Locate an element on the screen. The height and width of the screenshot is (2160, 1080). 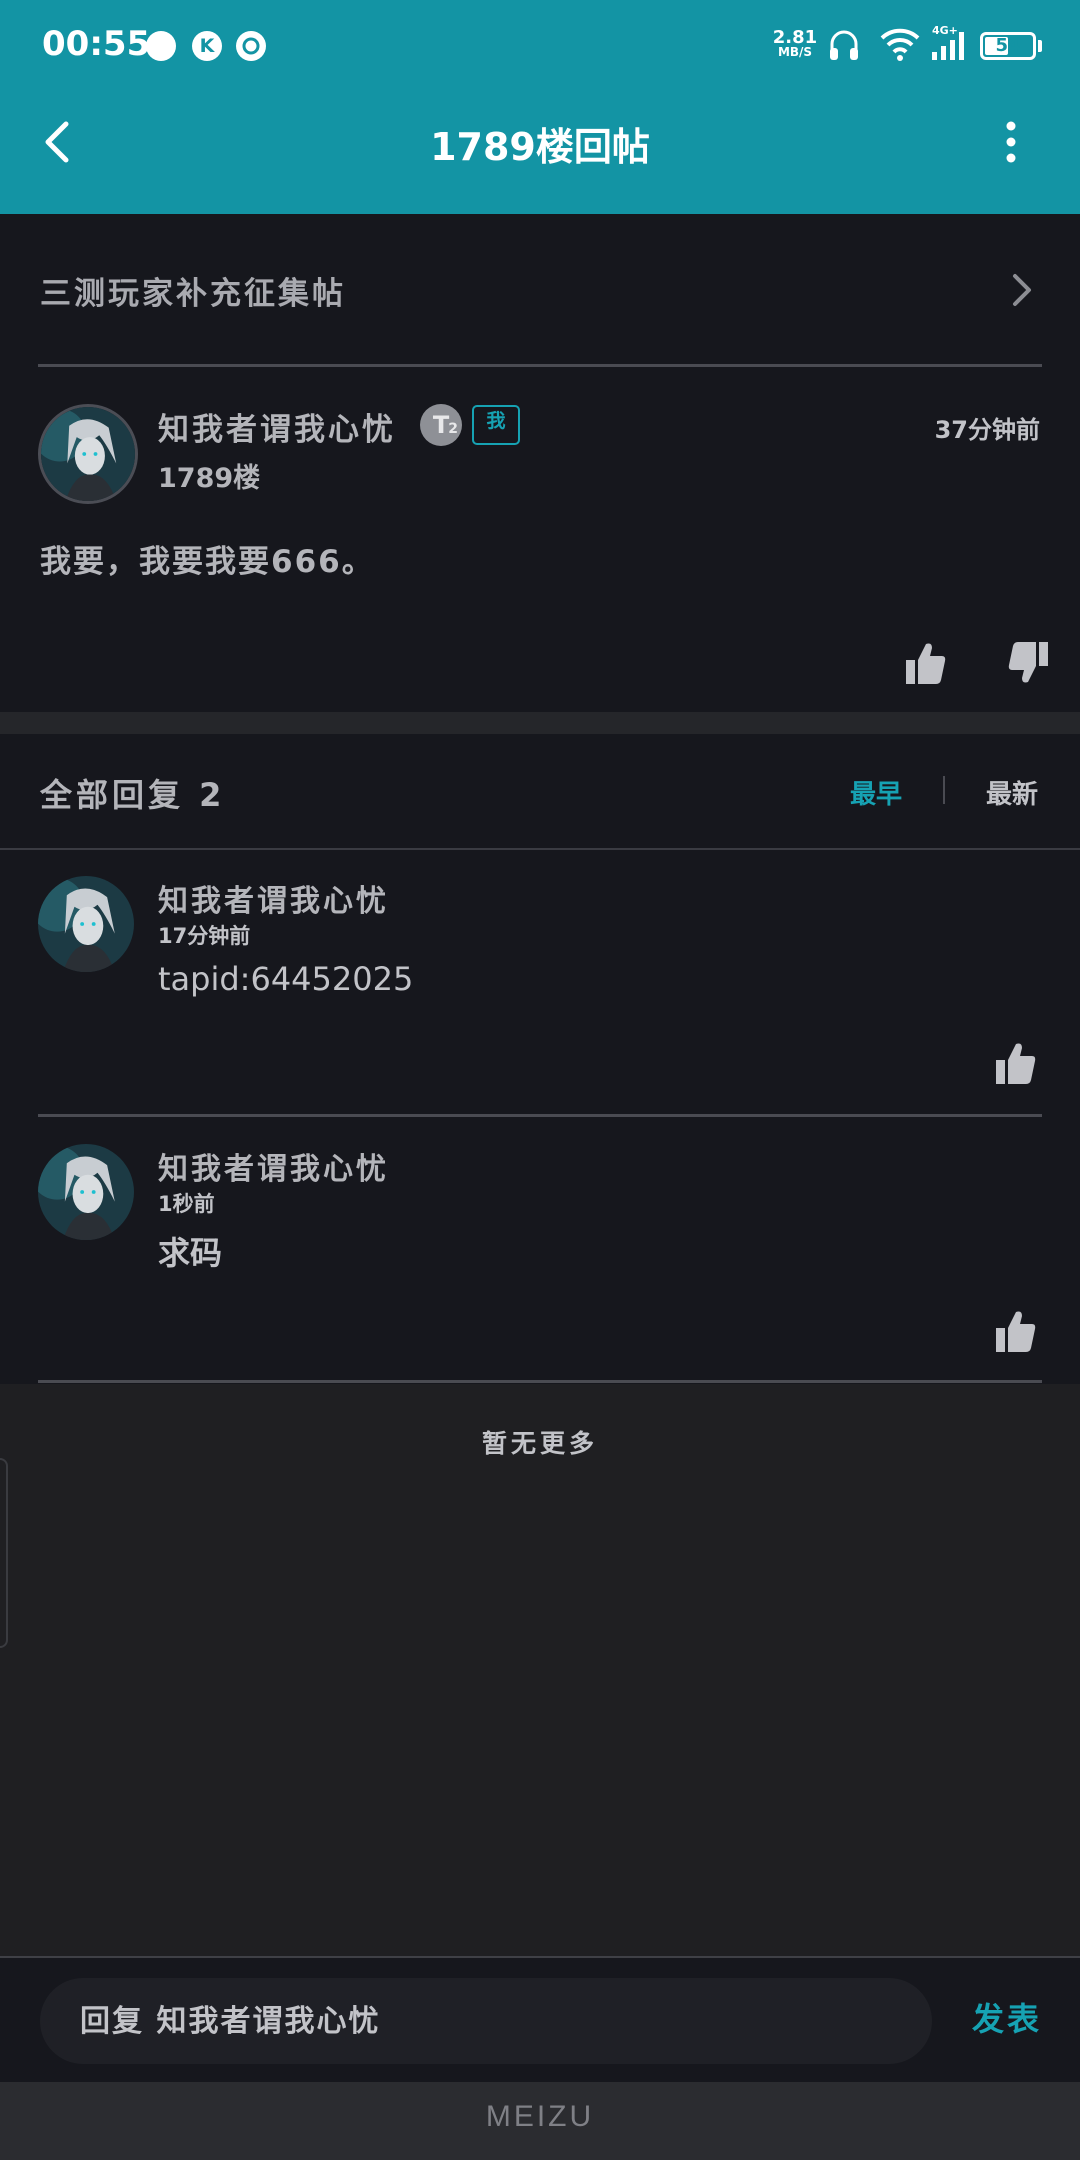
back-button is located at coordinates (58, 142).